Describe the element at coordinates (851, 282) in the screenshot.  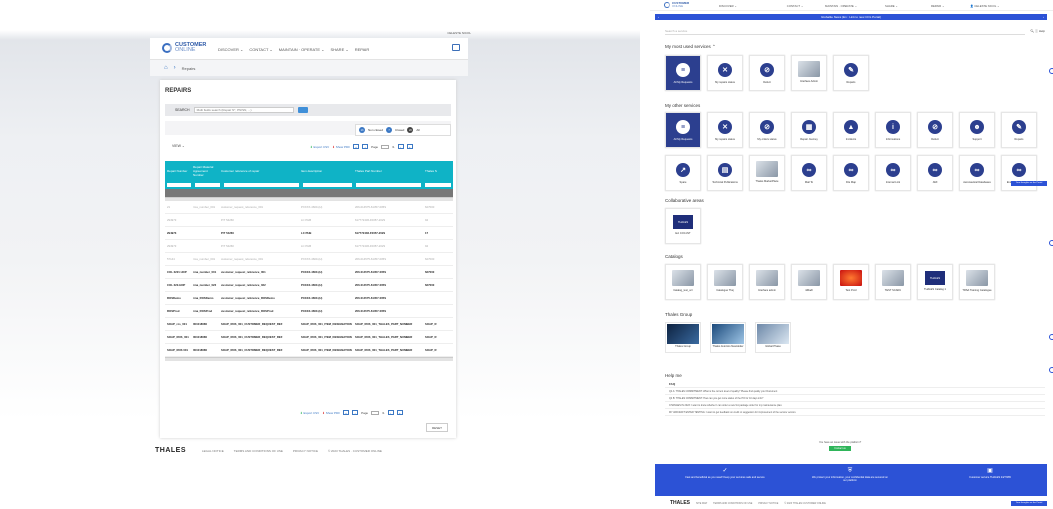
I see `service-tile: Test Prod` at that location.